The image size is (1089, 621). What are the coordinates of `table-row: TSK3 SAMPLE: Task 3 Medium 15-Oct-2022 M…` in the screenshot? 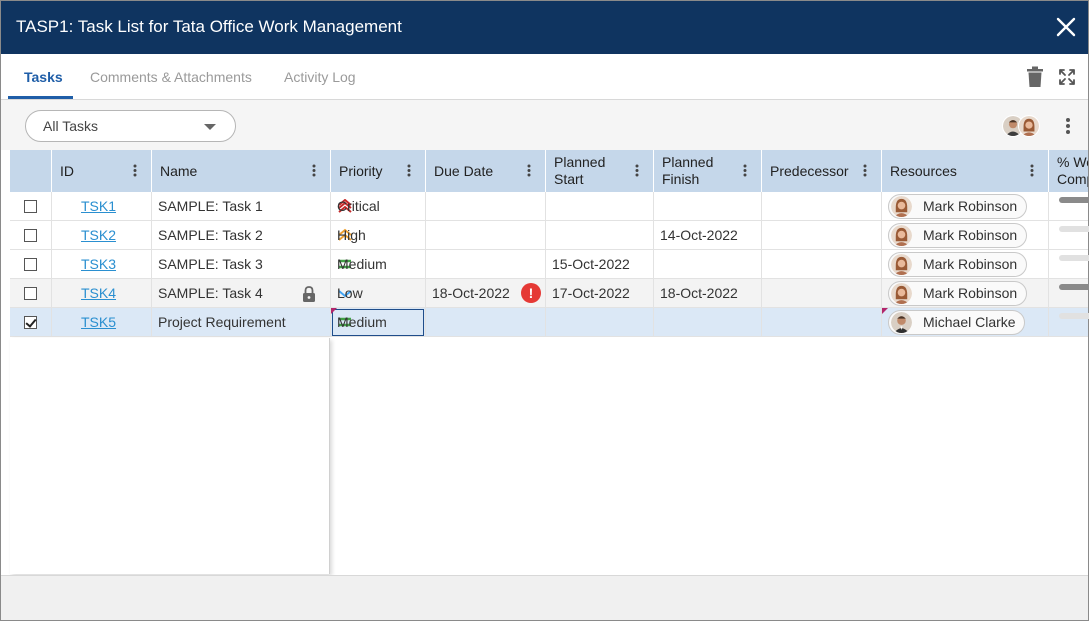 It's located at (549, 264).